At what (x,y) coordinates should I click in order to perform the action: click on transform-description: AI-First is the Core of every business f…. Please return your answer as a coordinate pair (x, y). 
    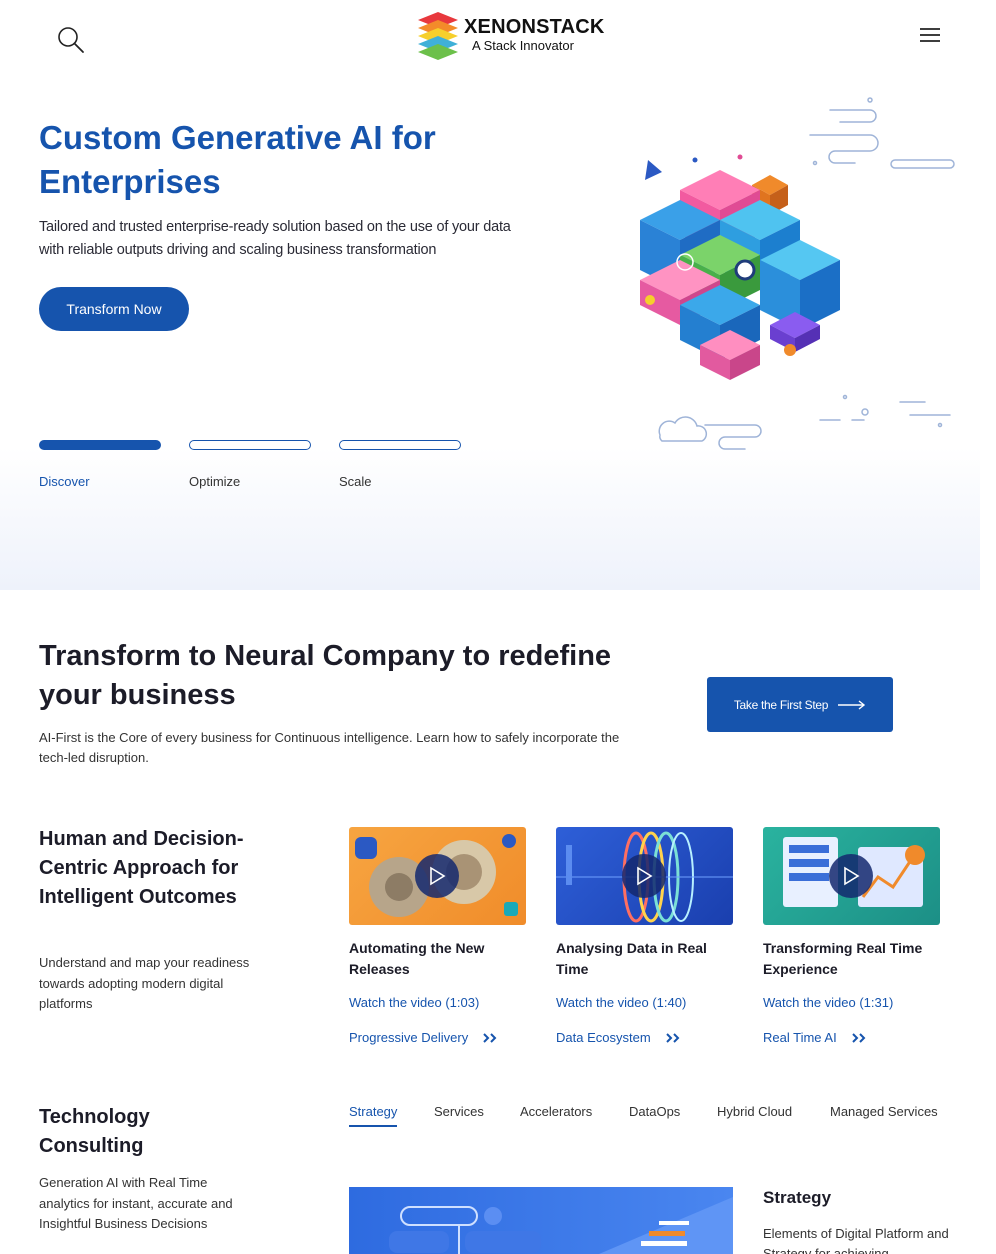
    Looking at the image, I should click on (329, 747).